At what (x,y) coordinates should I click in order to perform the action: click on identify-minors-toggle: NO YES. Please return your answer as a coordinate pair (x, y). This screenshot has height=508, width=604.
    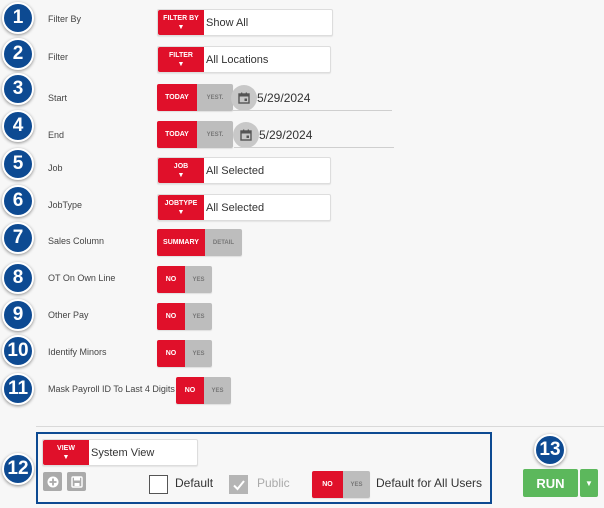
    Looking at the image, I should click on (184, 353).